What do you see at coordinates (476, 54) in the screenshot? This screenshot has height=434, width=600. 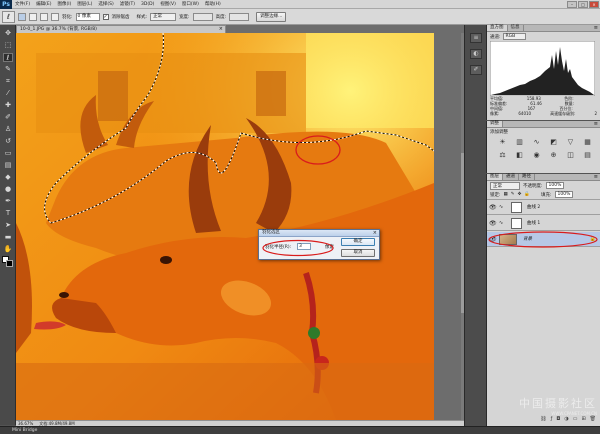 I see `dock-color-icon: ◐` at bounding box center [476, 54].